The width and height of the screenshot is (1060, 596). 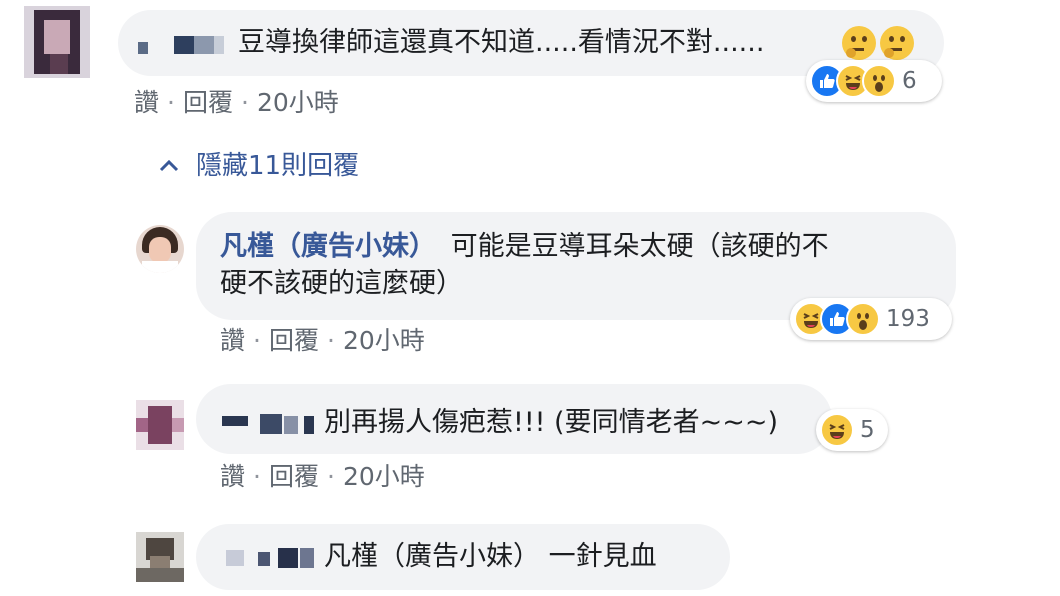 I want to click on chevron-up-icon, so click(x=169, y=166).